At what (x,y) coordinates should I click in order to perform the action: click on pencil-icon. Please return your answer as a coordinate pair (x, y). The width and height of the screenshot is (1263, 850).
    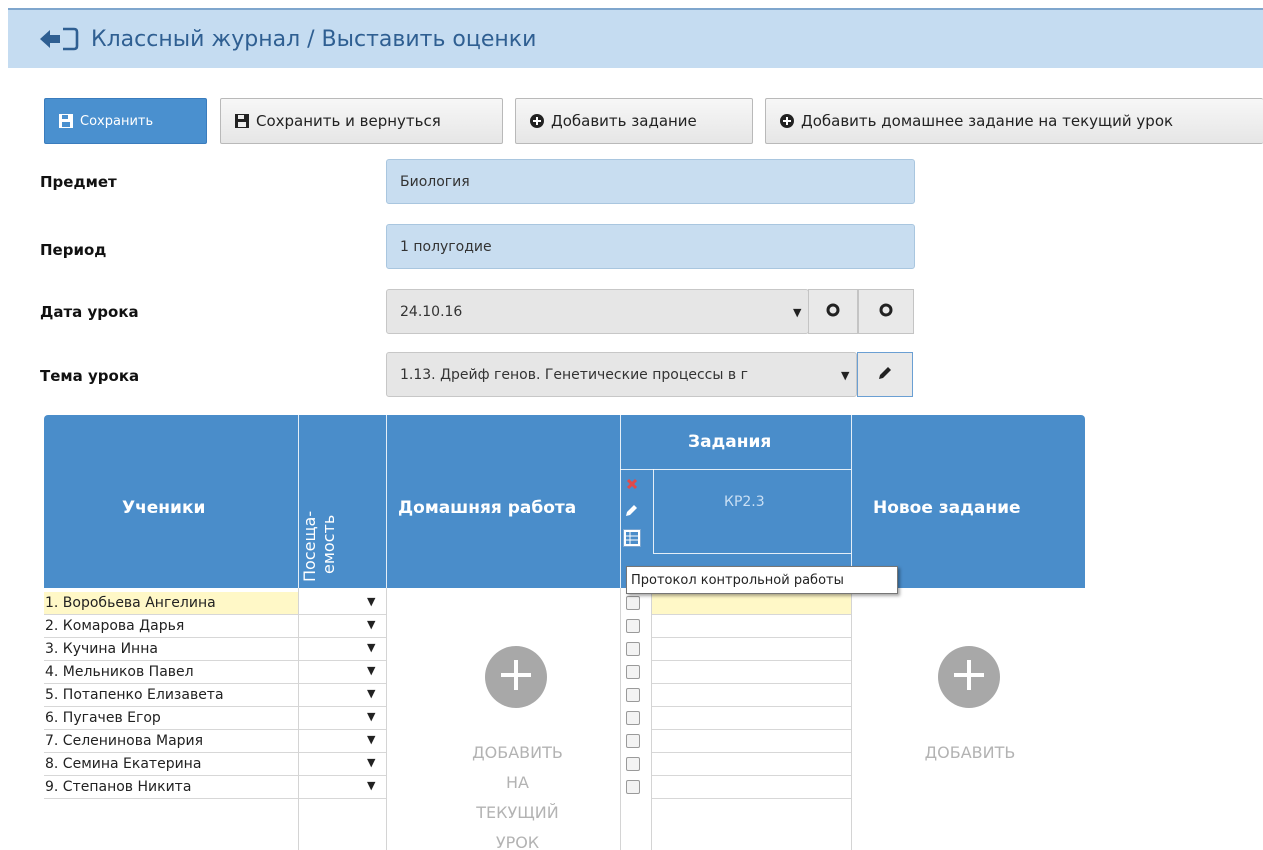
    Looking at the image, I should click on (632, 511).